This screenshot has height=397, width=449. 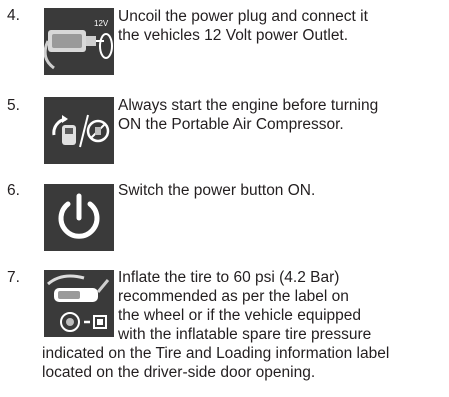 What do you see at coordinates (79, 217) in the screenshot?
I see `power-button-icon` at bounding box center [79, 217].